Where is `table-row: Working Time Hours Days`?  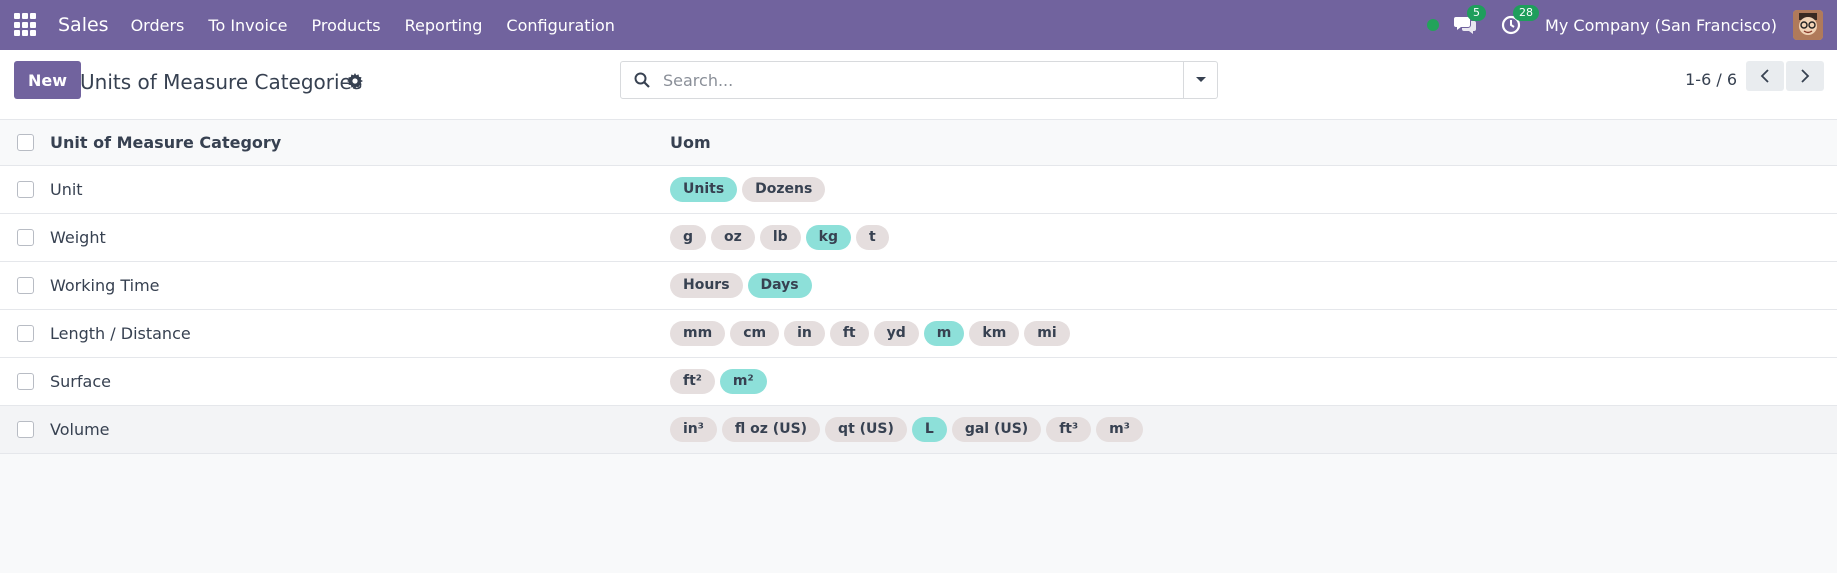
table-row: Working Time Hours Days is located at coordinates (918, 286).